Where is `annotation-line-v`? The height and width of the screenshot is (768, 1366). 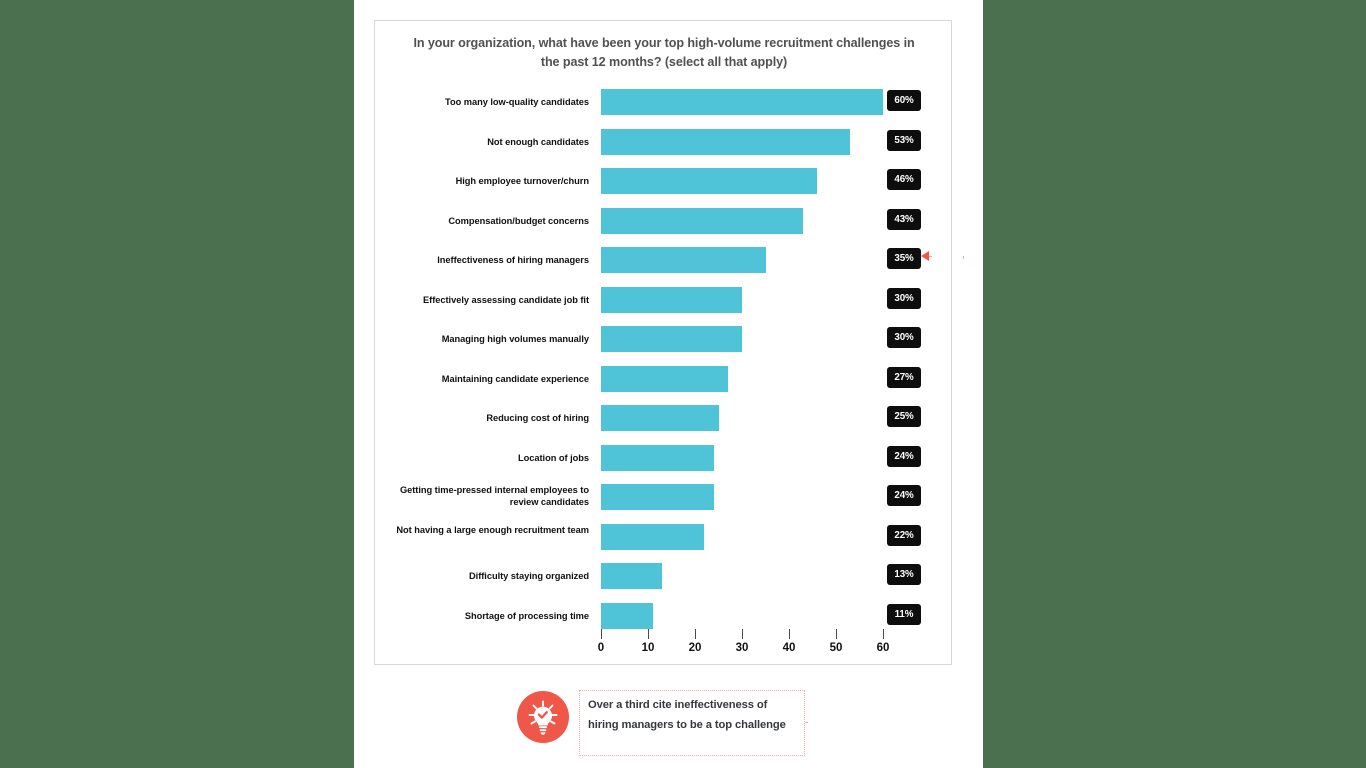 annotation-line-v is located at coordinates (963, 489).